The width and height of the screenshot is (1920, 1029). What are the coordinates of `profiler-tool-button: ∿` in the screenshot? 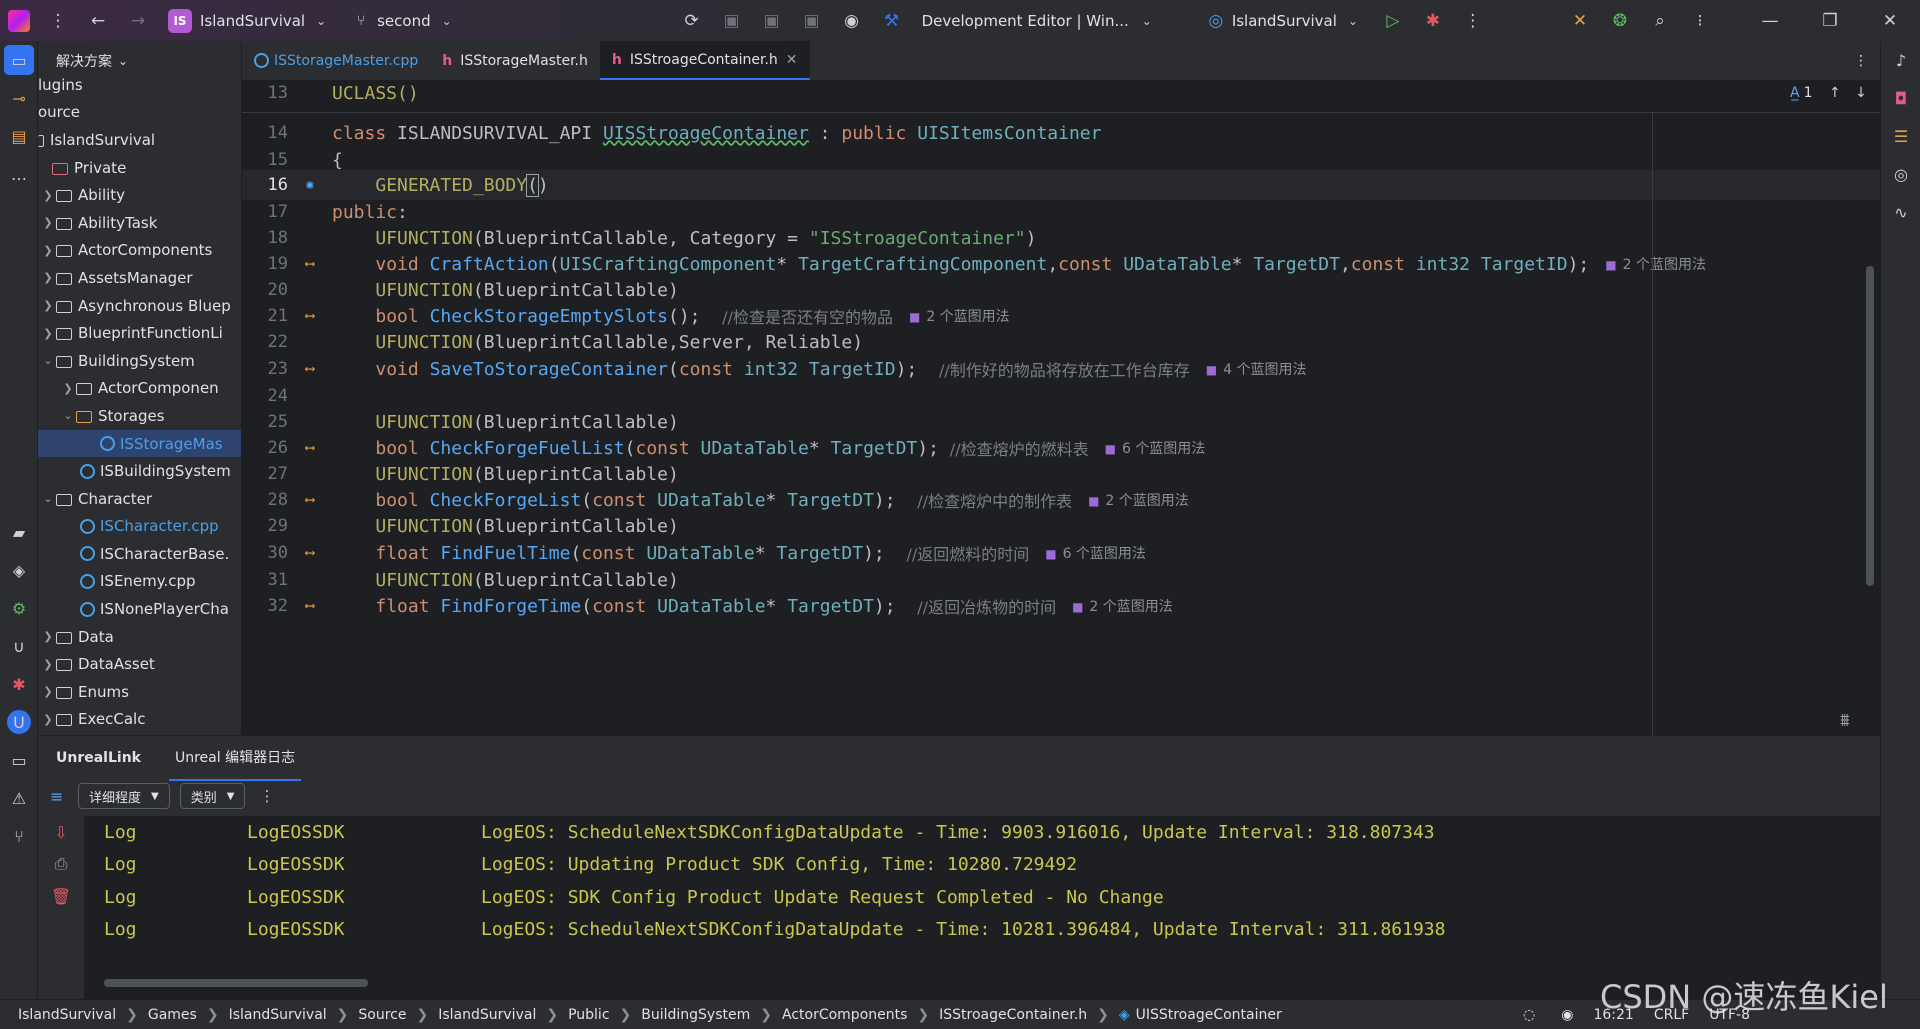 It's located at (1900, 212).